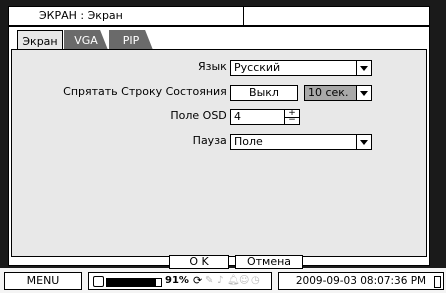 The height and width of the screenshot is (293, 446). I want to click on disk-usage-bar, so click(134, 282).